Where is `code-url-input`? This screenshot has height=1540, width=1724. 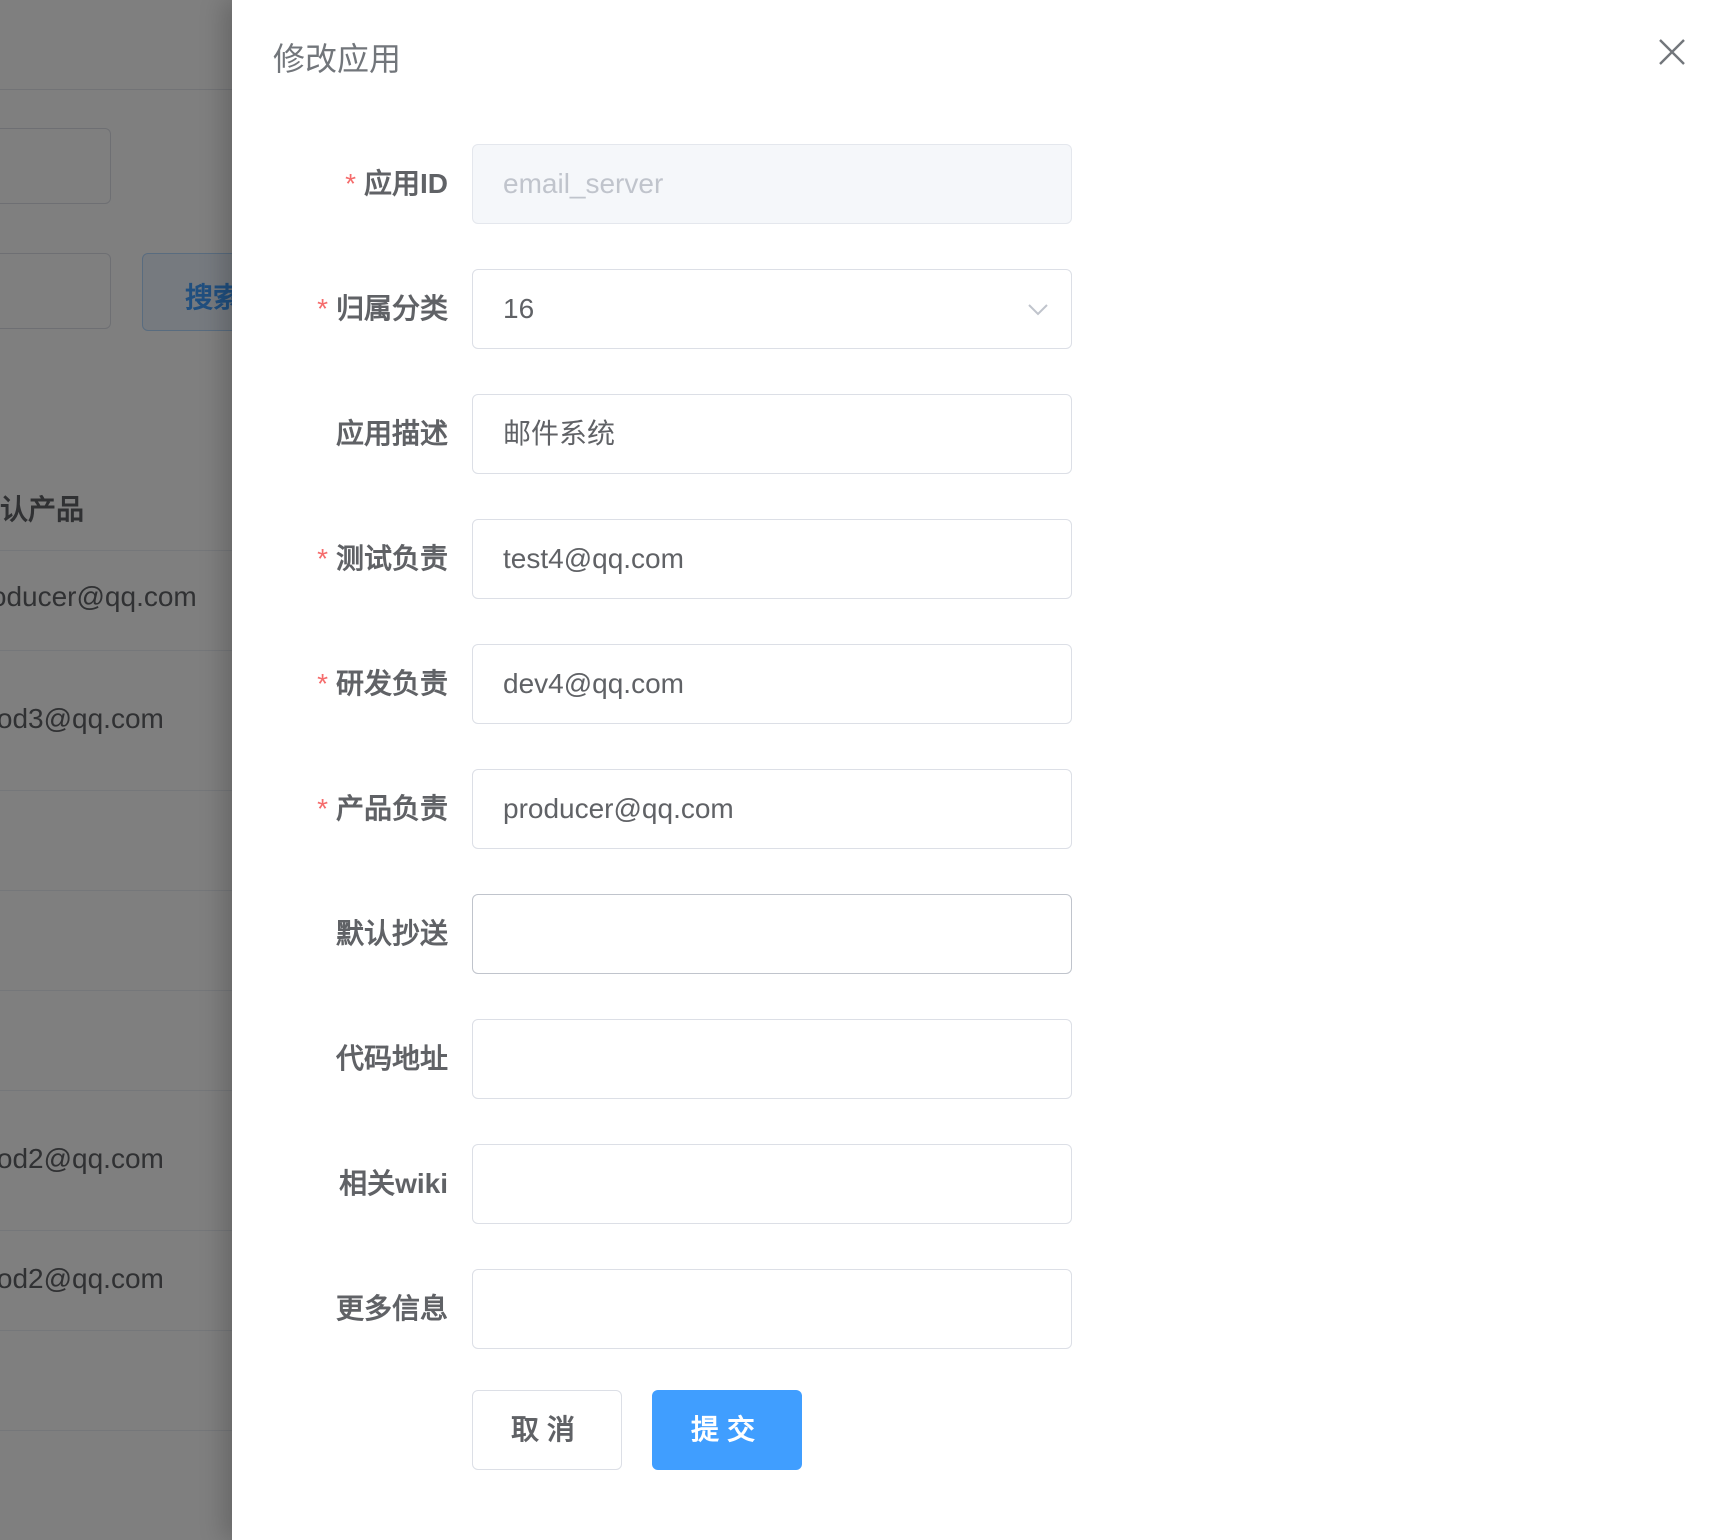
code-url-input is located at coordinates (772, 1059).